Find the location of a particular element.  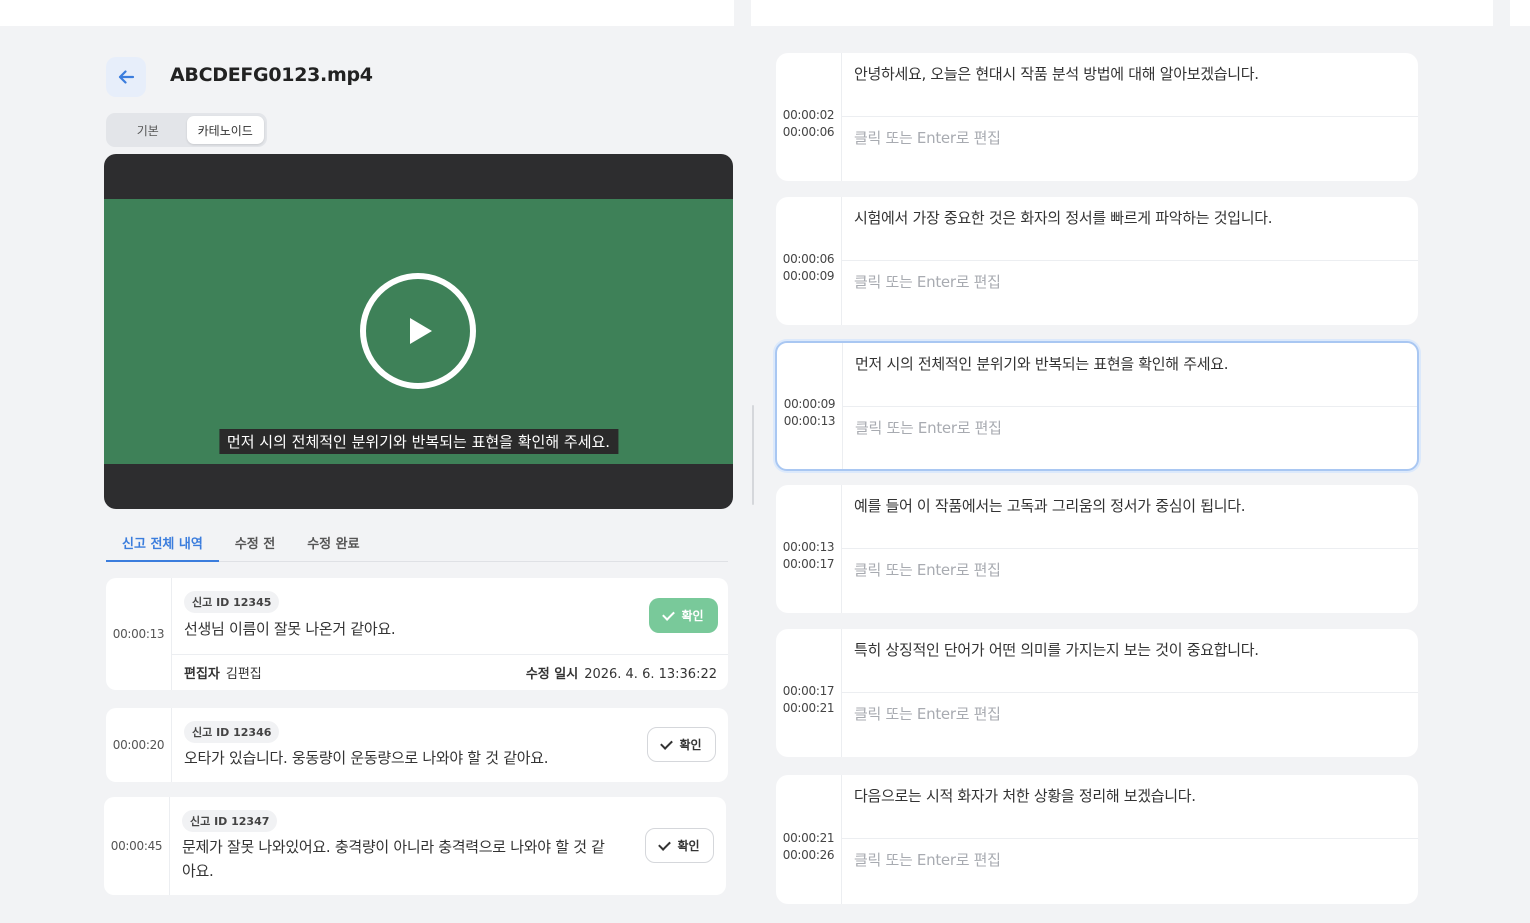

toggle-karaoke: 카테노이드 is located at coordinates (225, 130).